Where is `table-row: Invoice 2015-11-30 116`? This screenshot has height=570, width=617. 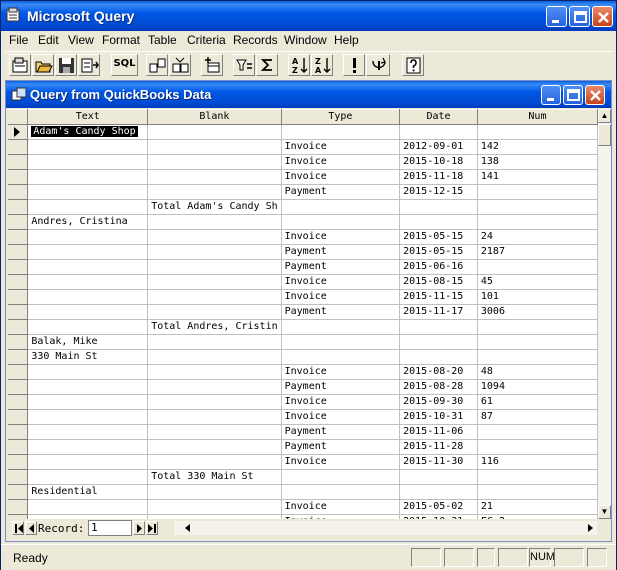 table-row: Invoice 2015-11-30 116 is located at coordinates (303, 462).